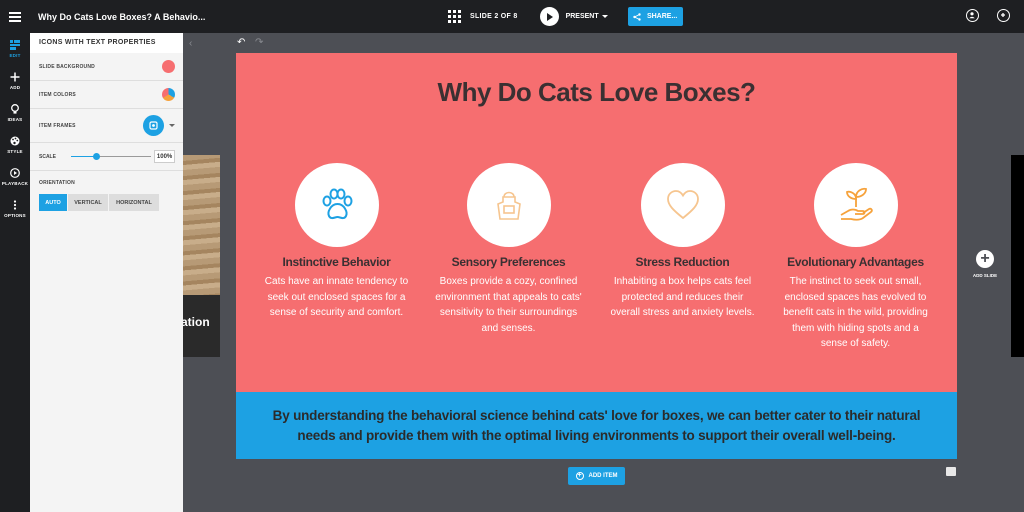 Image resolution: width=1024 pixels, height=512 pixels. Describe the element at coordinates (579, 476) in the screenshot. I see `plus-circle-icon: +` at that location.